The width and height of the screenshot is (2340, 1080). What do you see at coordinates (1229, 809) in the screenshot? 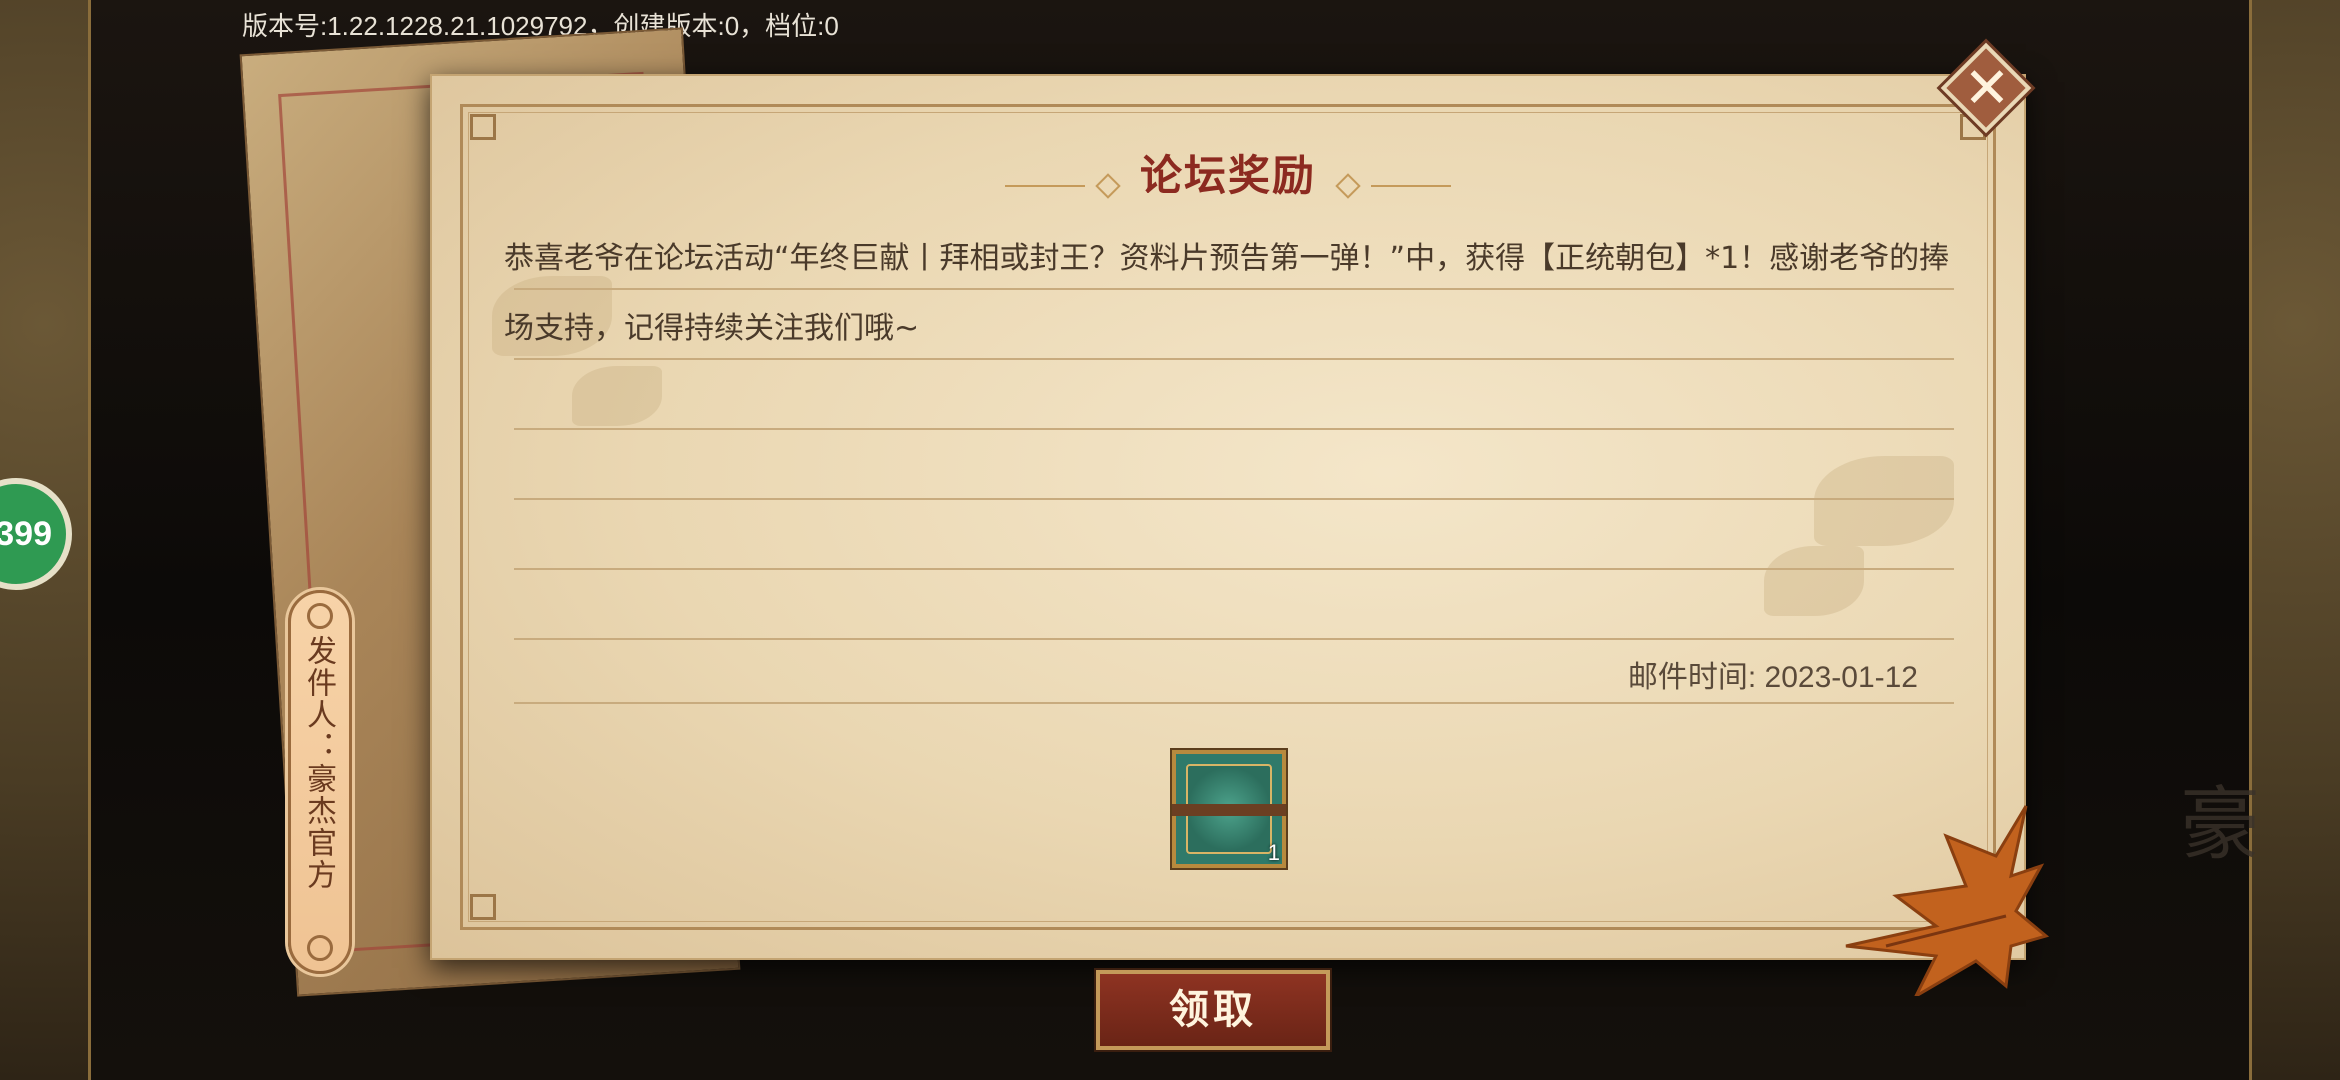
I see `reward-item-slot: 1` at bounding box center [1229, 809].